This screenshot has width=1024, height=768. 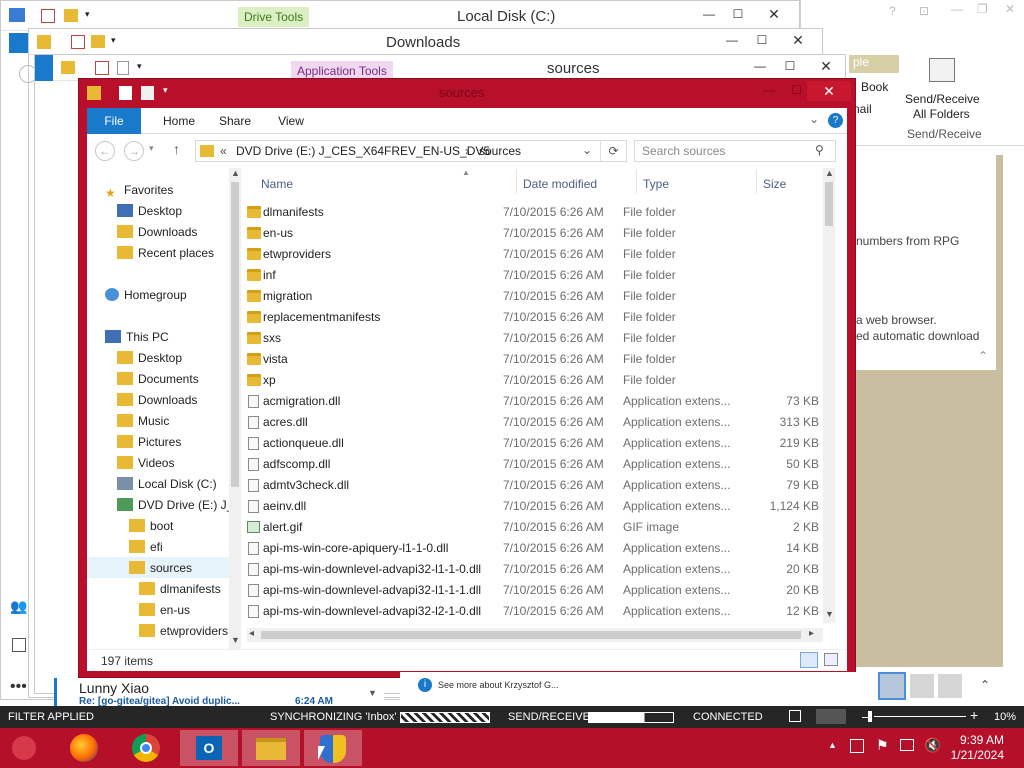 What do you see at coordinates (18, 606) in the screenshot?
I see `people-icon: 👥` at bounding box center [18, 606].